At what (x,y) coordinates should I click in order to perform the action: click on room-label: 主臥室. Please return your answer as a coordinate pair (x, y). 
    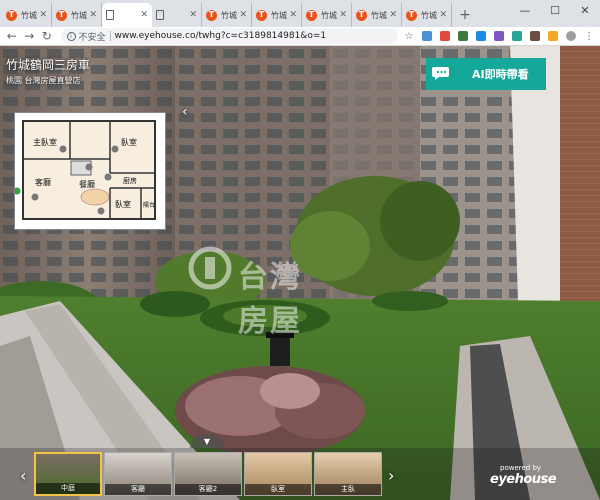
    Looking at the image, I should click on (45, 142).